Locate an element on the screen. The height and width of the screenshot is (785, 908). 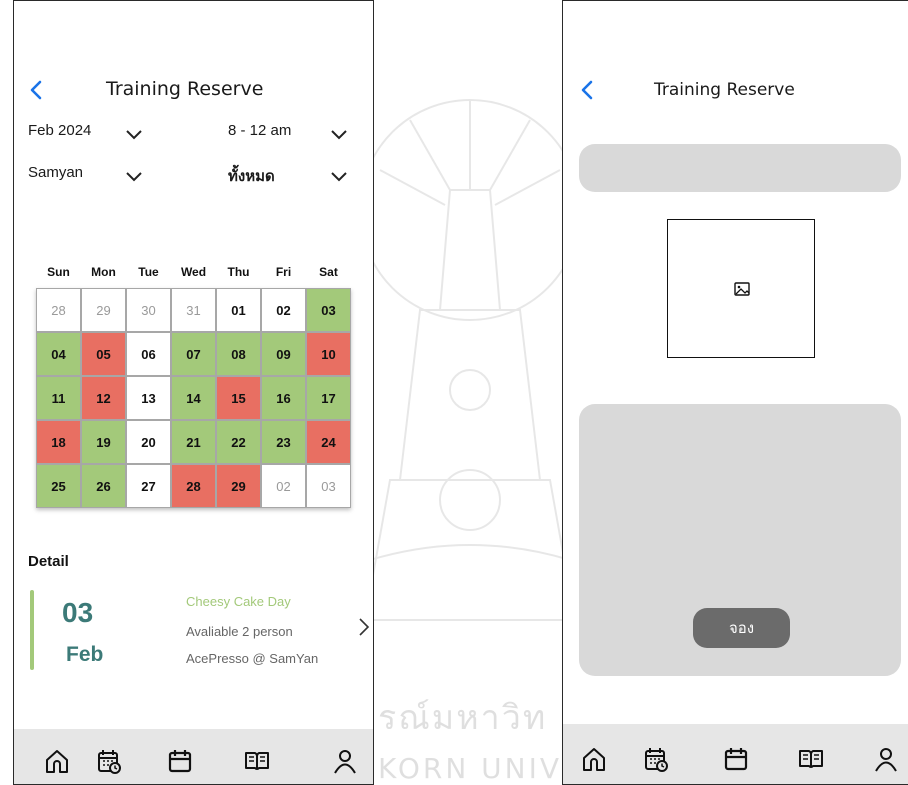
detail-event-name: Cheesy Cake Day is located at coordinates (238, 601).